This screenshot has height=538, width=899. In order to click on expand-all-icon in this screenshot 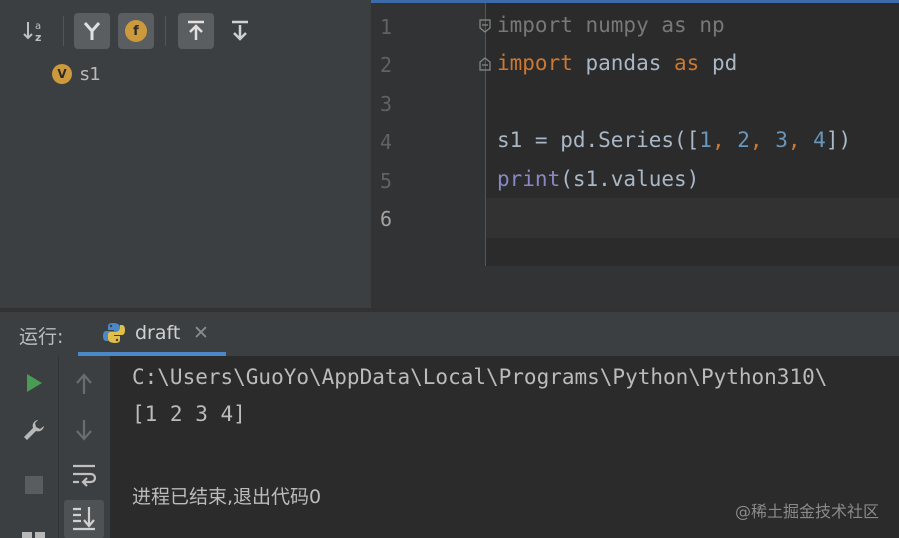, I will do `click(196, 30)`.